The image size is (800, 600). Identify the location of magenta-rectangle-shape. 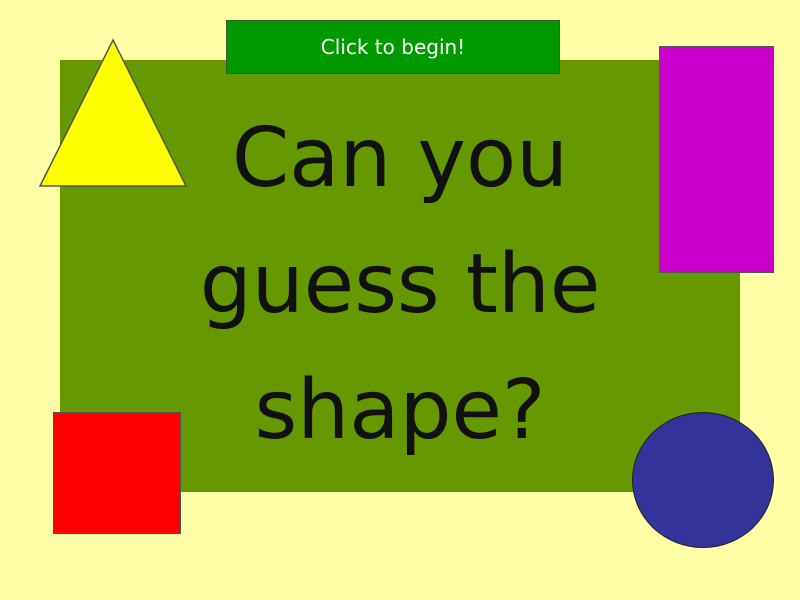
(716, 159).